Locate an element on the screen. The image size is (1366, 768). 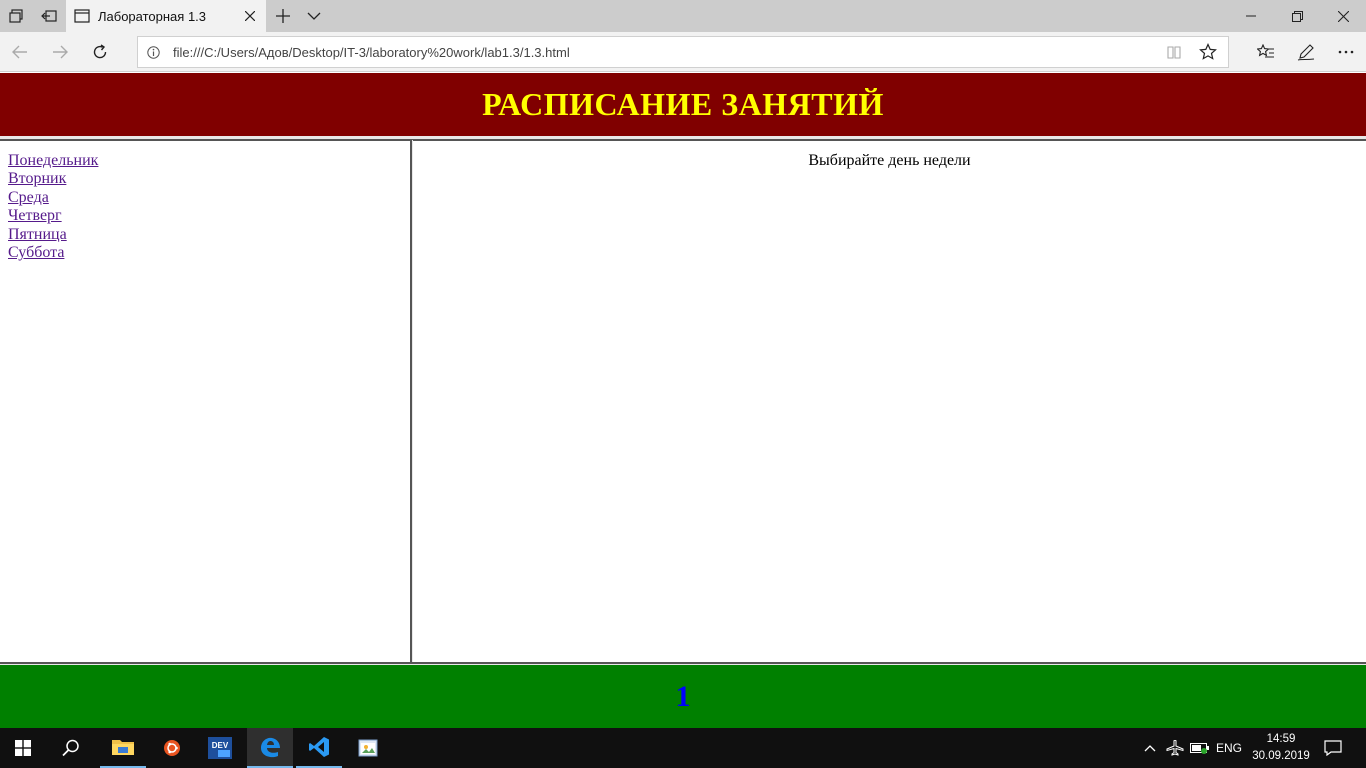
paint-icon is located at coordinates (368, 748).